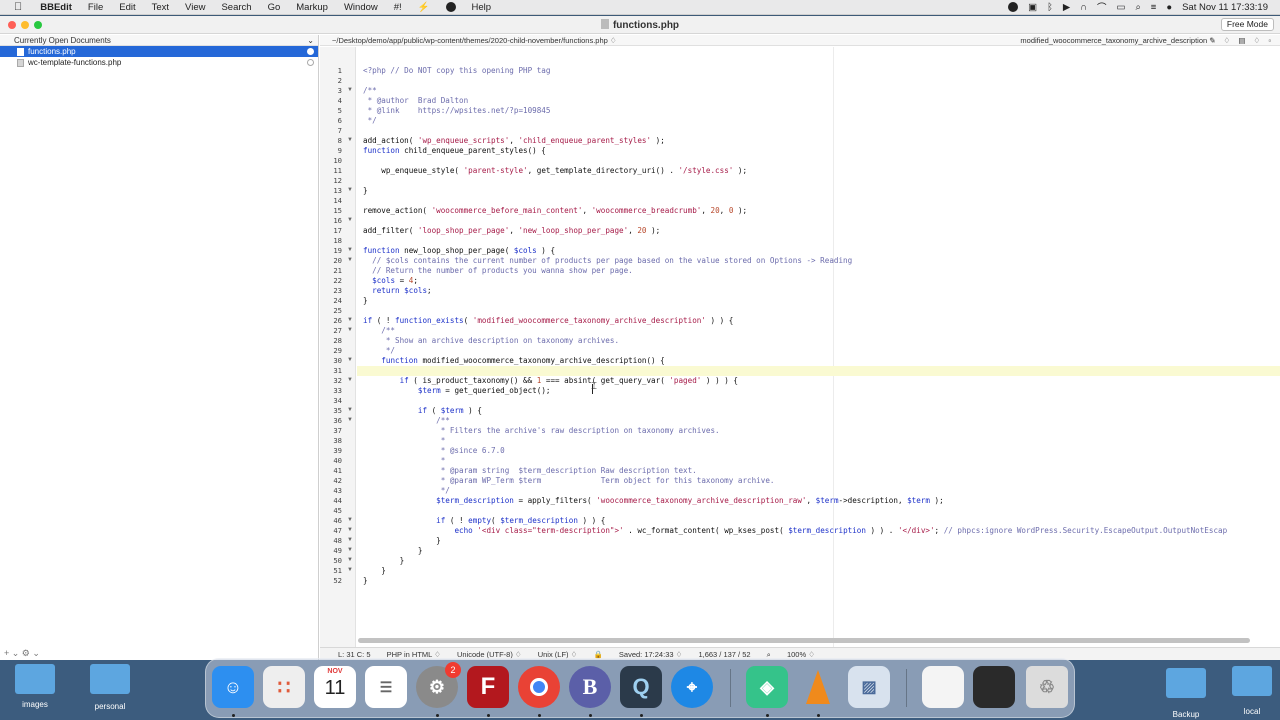  What do you see at coordinates (1102, 7) in the screenshot?
I see `wifi-icon: ⌒` at bounding box center [1102, 7].